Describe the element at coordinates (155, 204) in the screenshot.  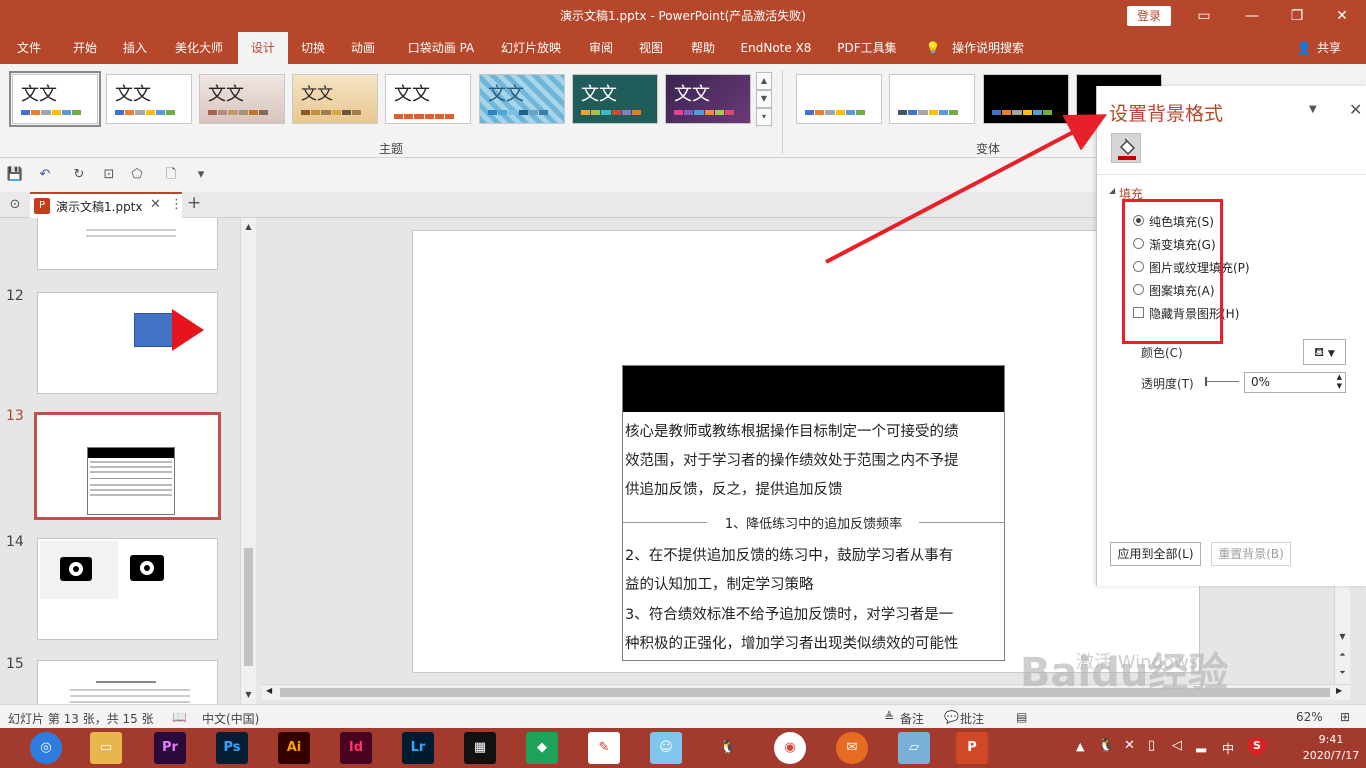
I see `close-tab-icon: ✕` at that location.